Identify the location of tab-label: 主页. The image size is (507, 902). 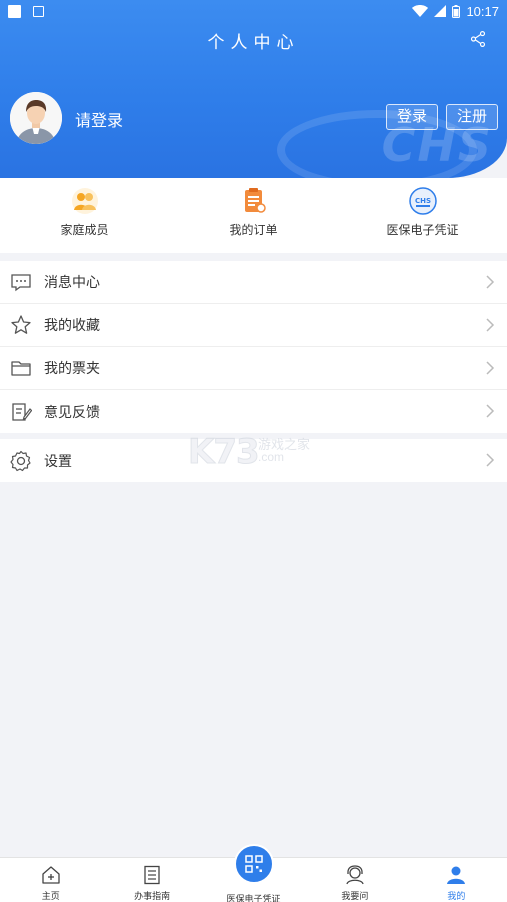
(50, 896).